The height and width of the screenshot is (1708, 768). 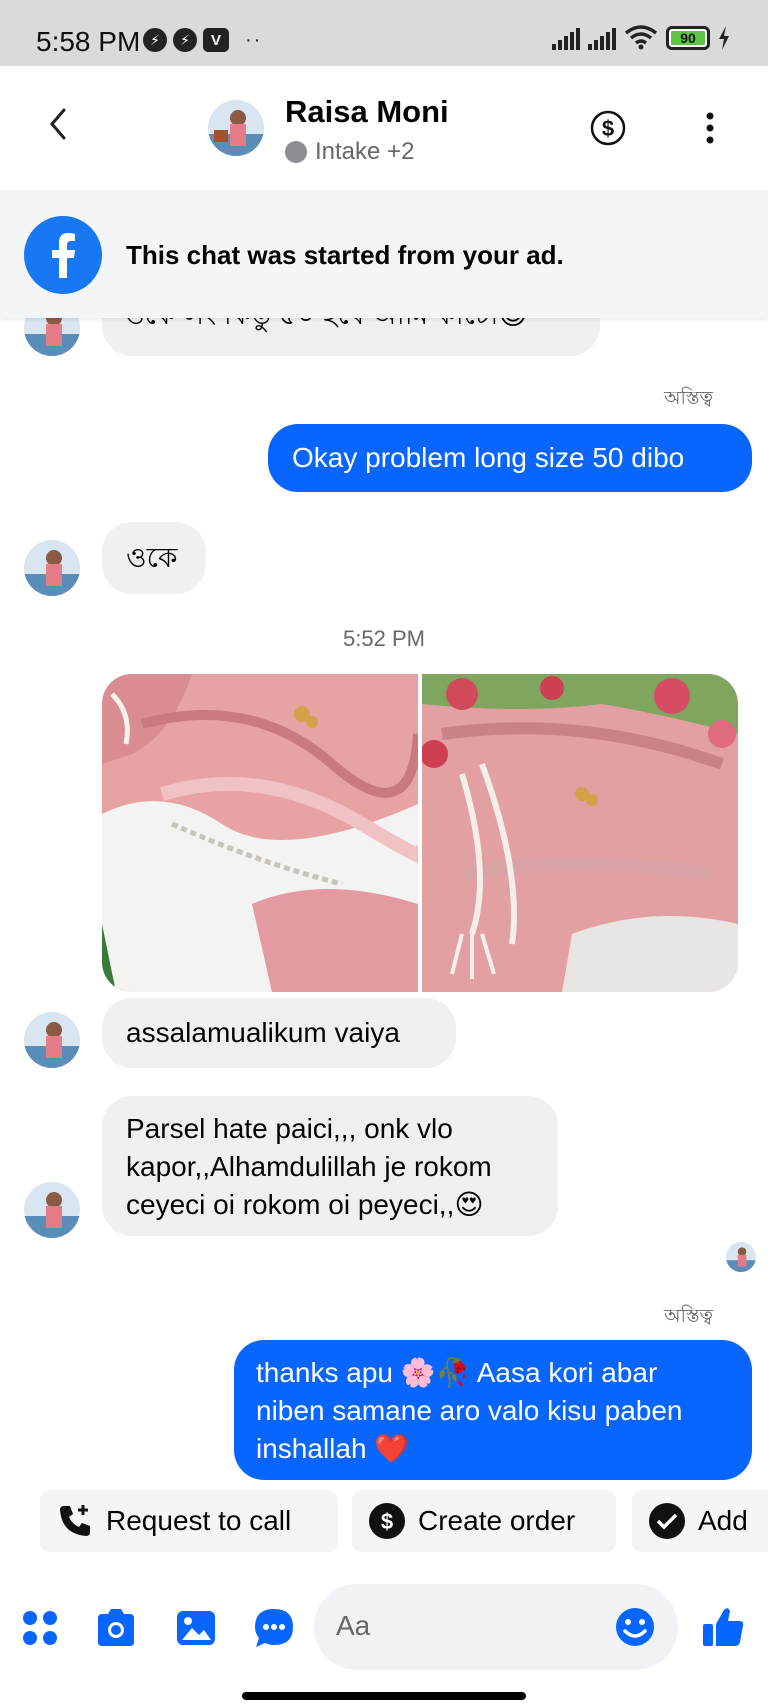 I want to click on message-text: Okay problem long size 50 dibo, so click(x=488, y=457).